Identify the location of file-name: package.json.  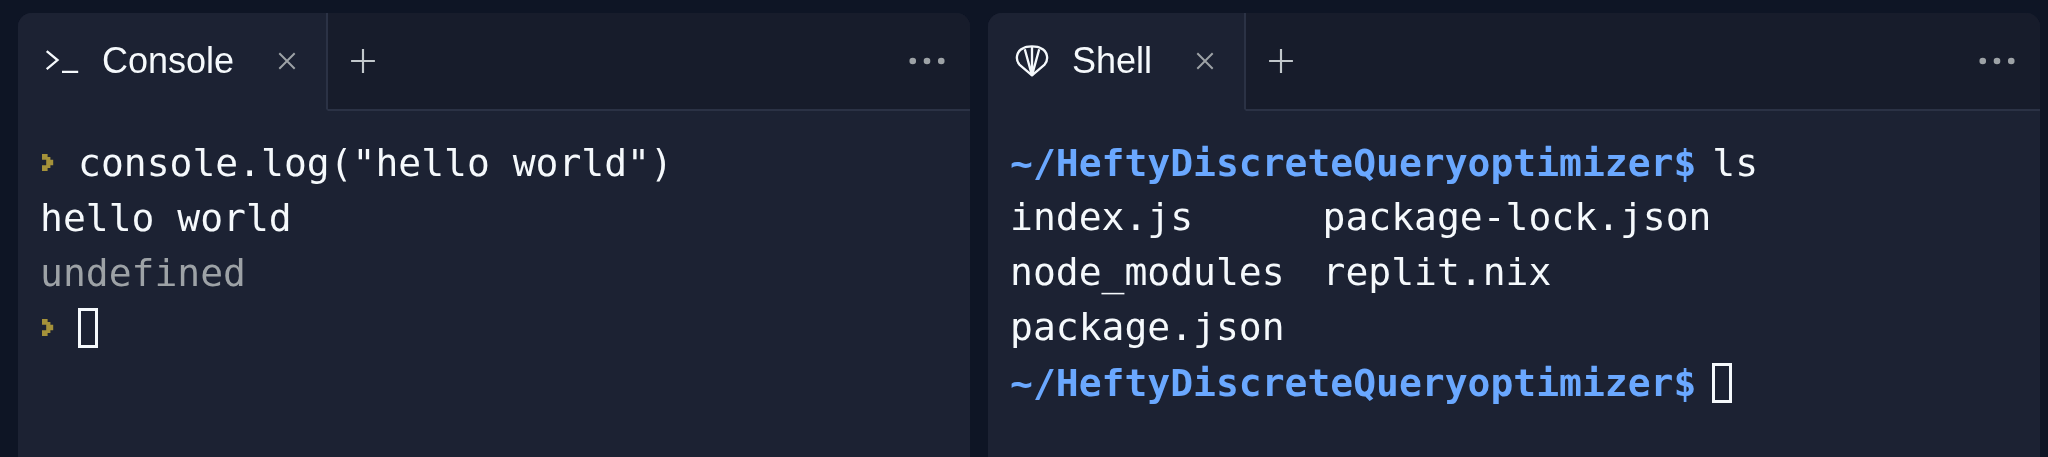
(1147, 327).